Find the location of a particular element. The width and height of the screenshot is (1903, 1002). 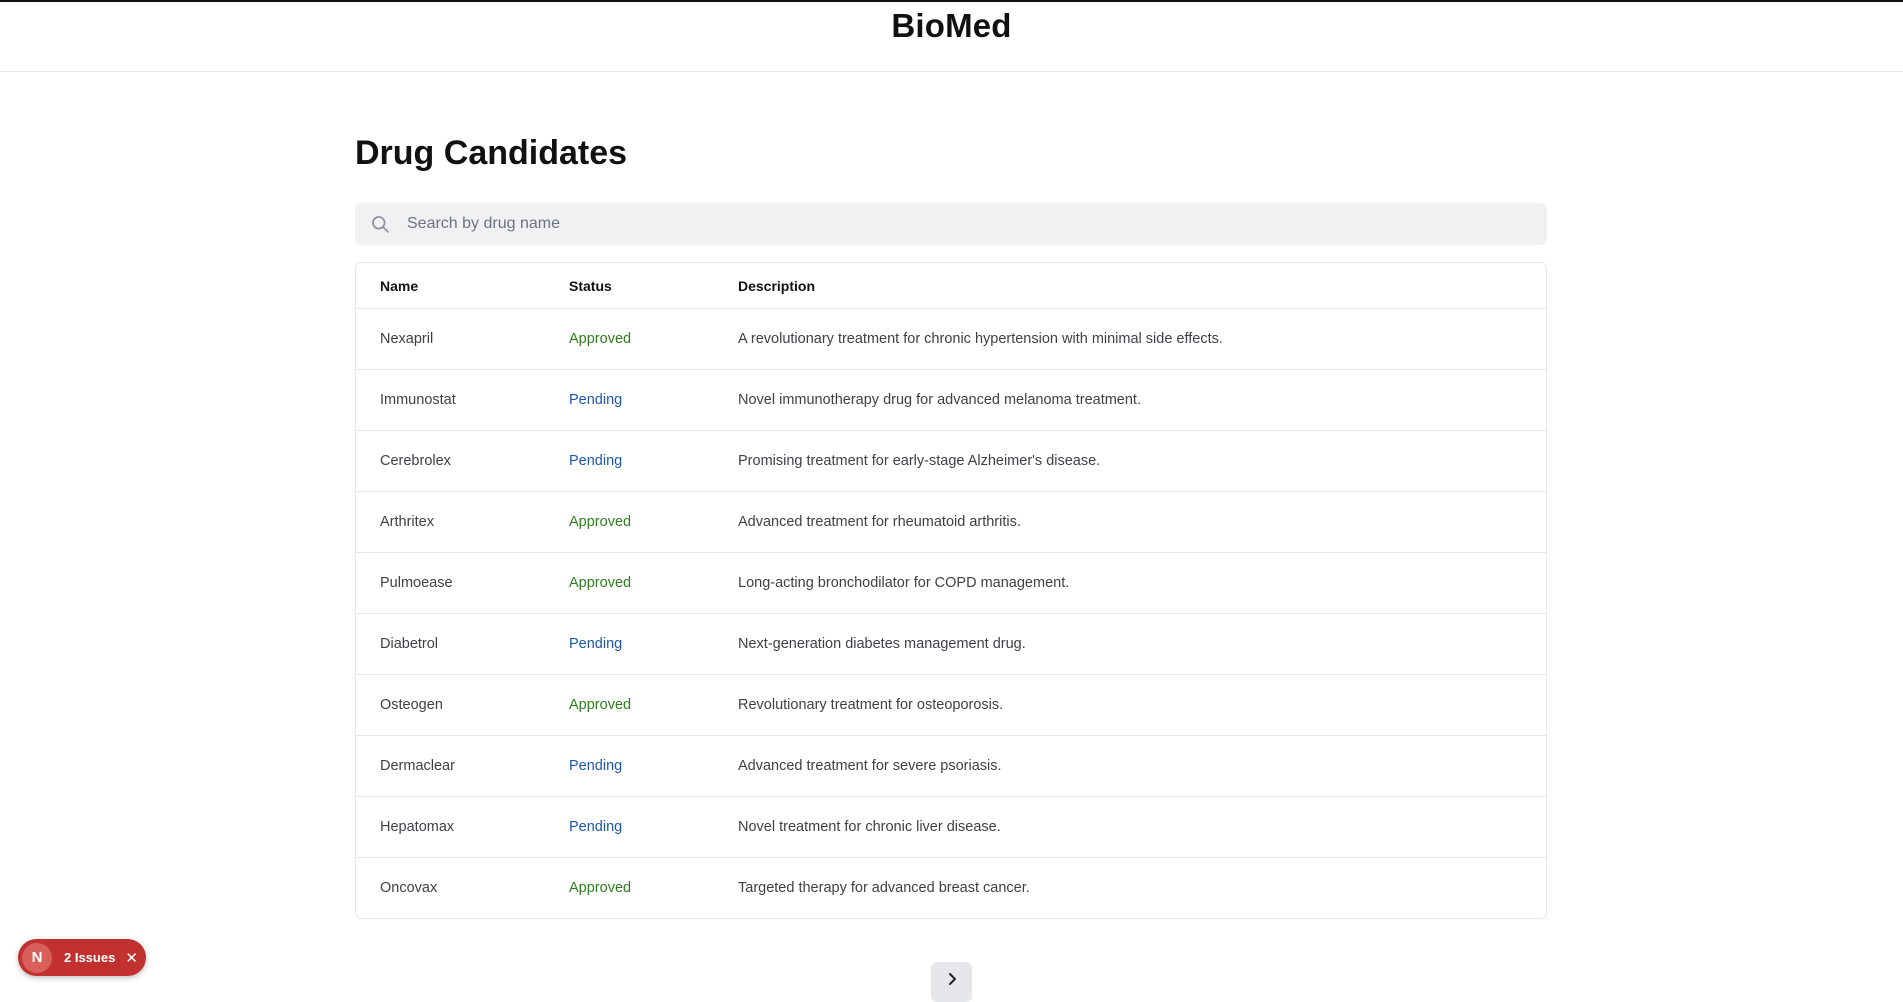

chevron-right-icon is located at coordinates (952, 981).